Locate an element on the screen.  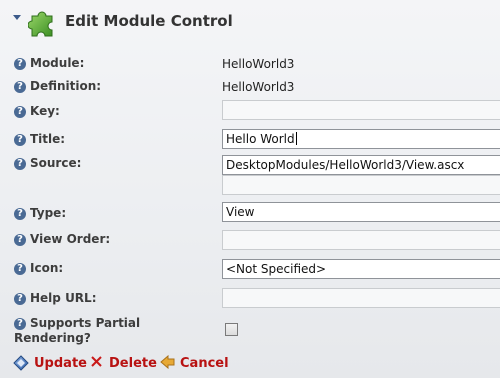
title-input: Hello World is located at coordinates (361, 139).